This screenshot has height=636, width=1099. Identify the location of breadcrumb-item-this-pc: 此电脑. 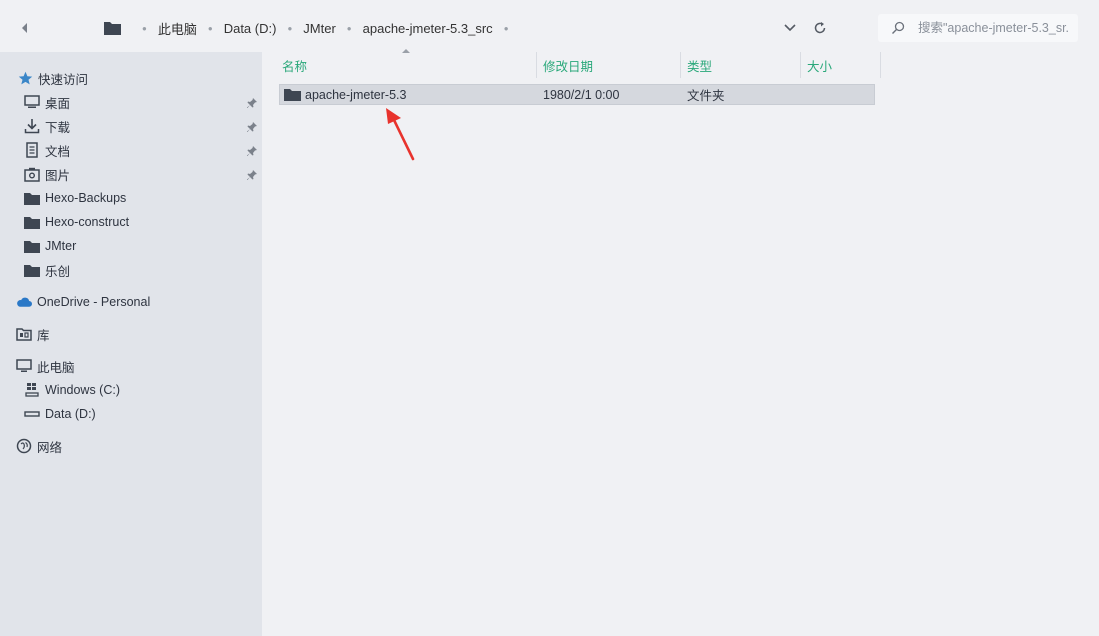
(177, 28).